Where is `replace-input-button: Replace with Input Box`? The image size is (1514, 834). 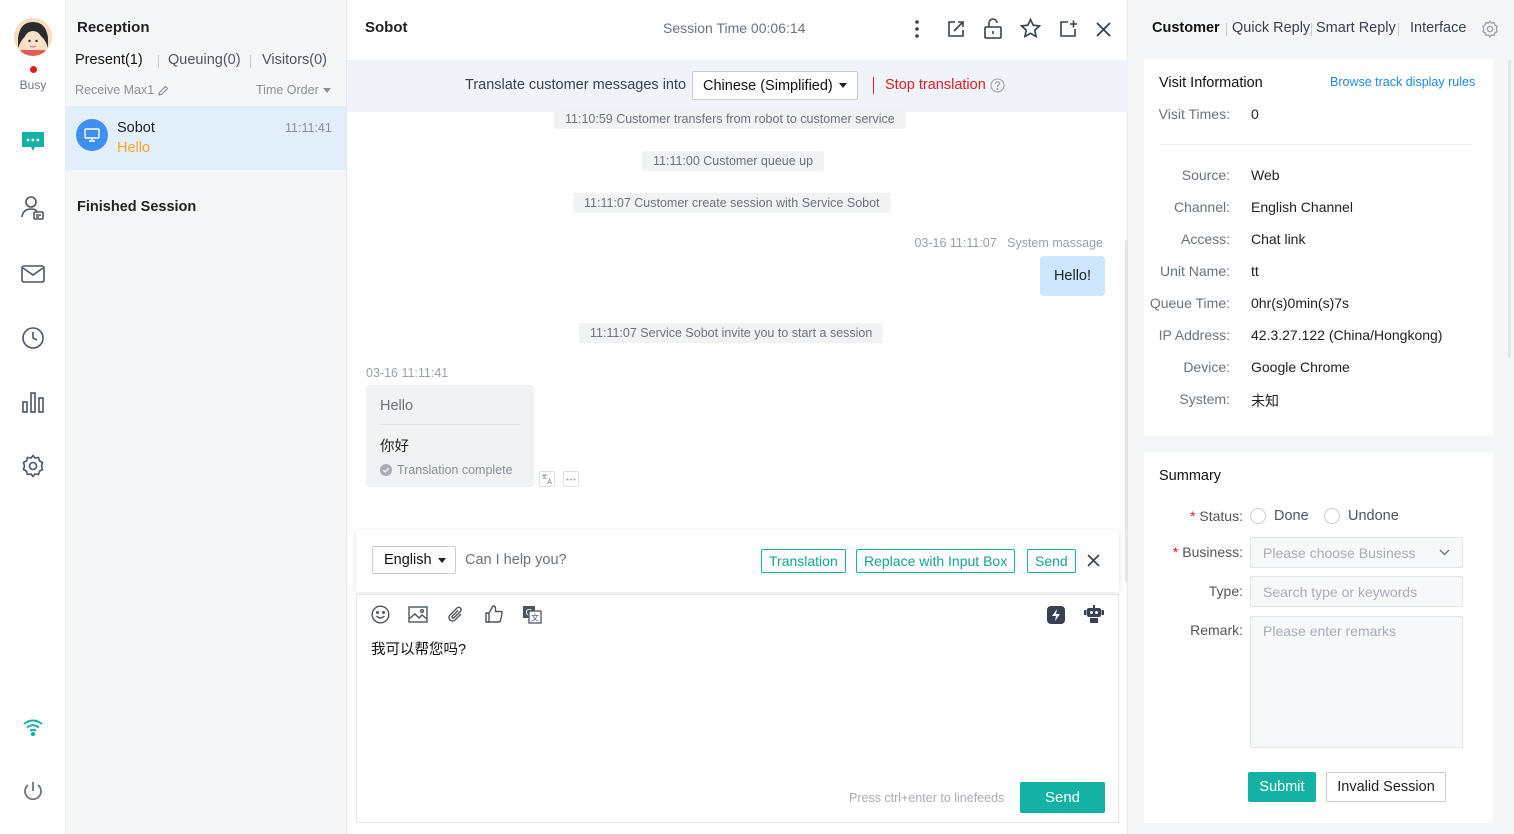
replace-input-button: Replace with Input Box is located at coordinates (936, 561).